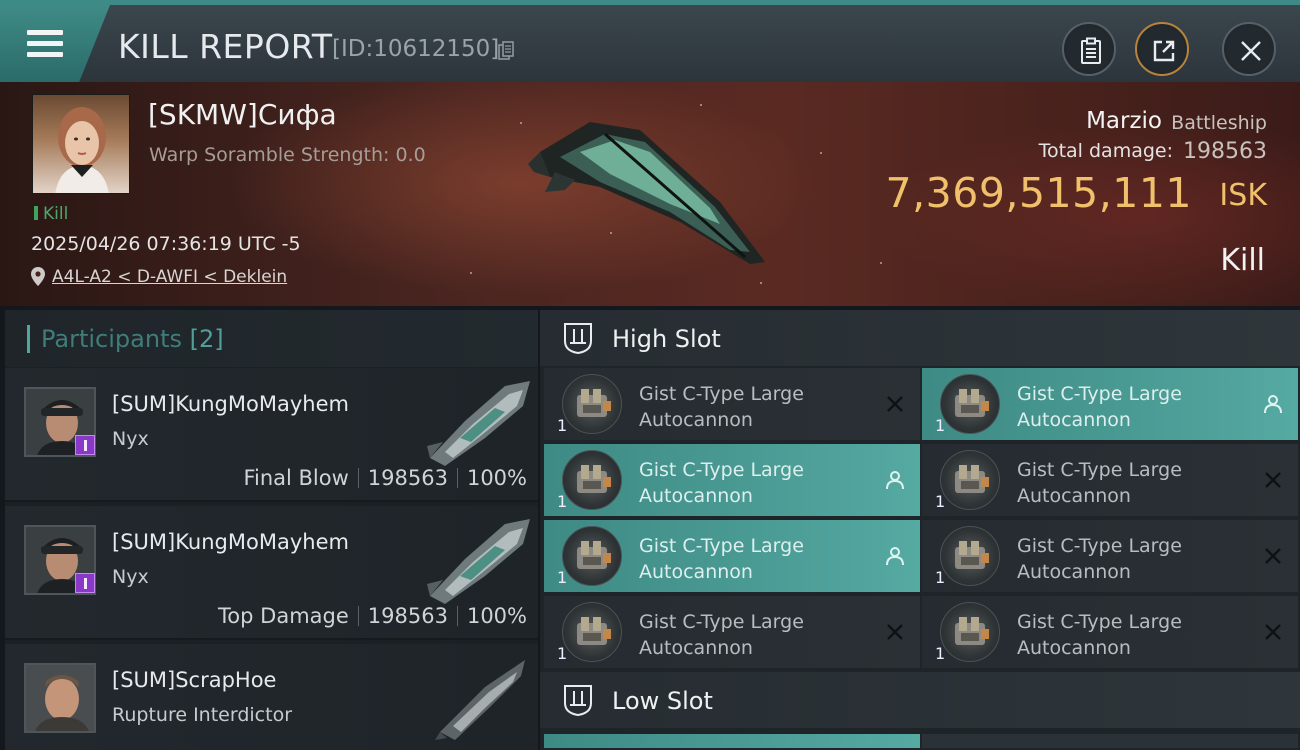  What do you see at coordinates (1242, 260) in the screenshot?
I see `kill-result: Kill` at bounding box center [1242, 260].